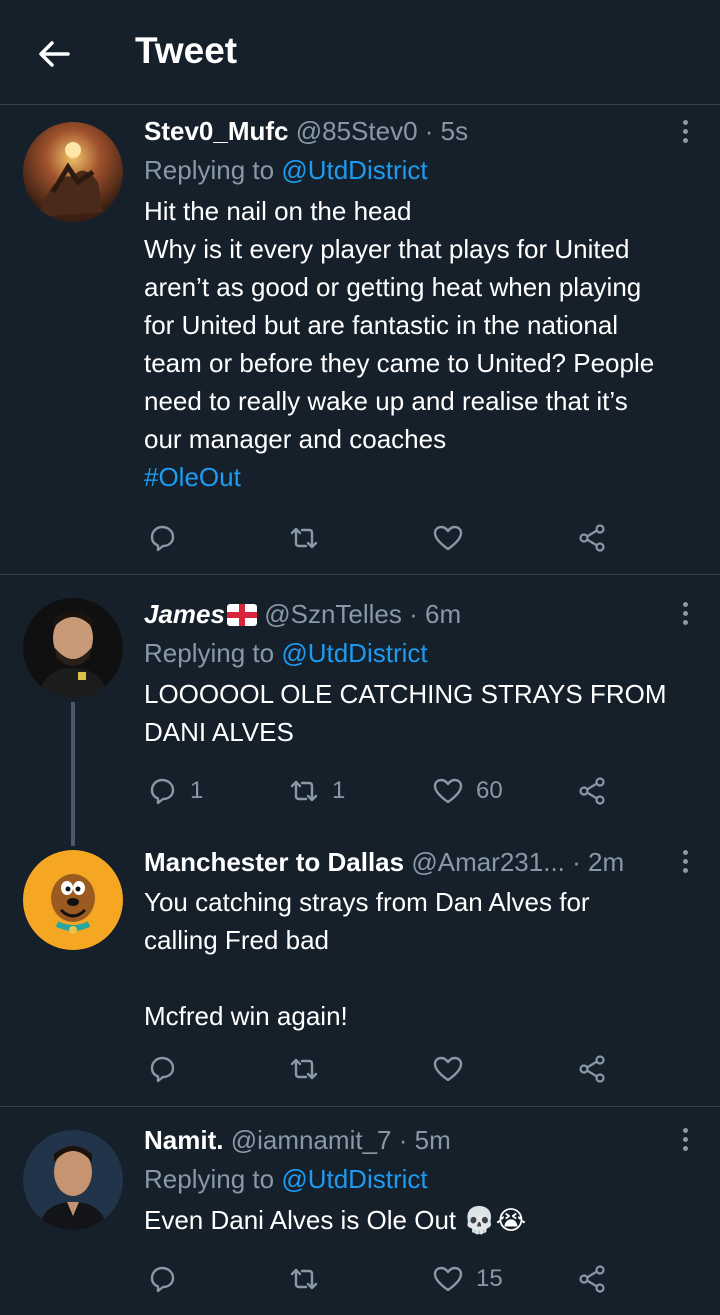  What do you see at coordinates (192, 477) in the screenshot?
I see `hashtag-link: #OleOut` at bounding box center [192, 477].